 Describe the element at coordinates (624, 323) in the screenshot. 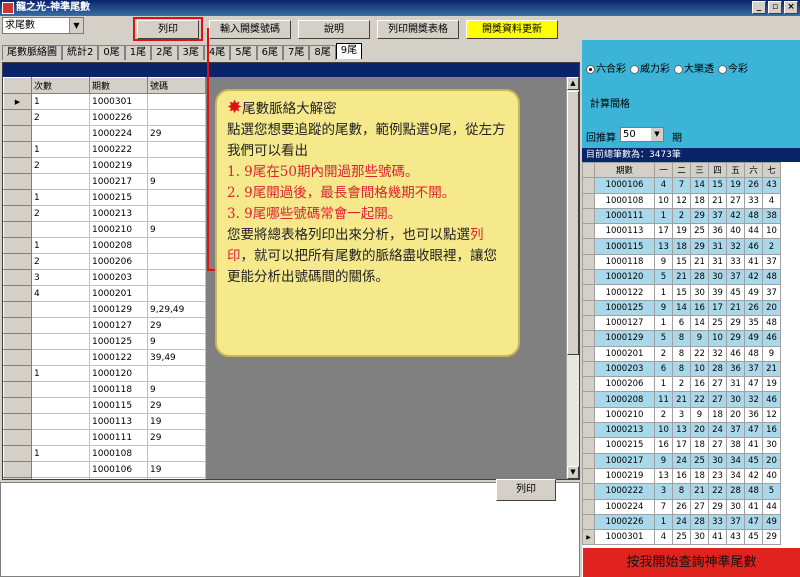

I see `table-cell: 1000127` at that location.